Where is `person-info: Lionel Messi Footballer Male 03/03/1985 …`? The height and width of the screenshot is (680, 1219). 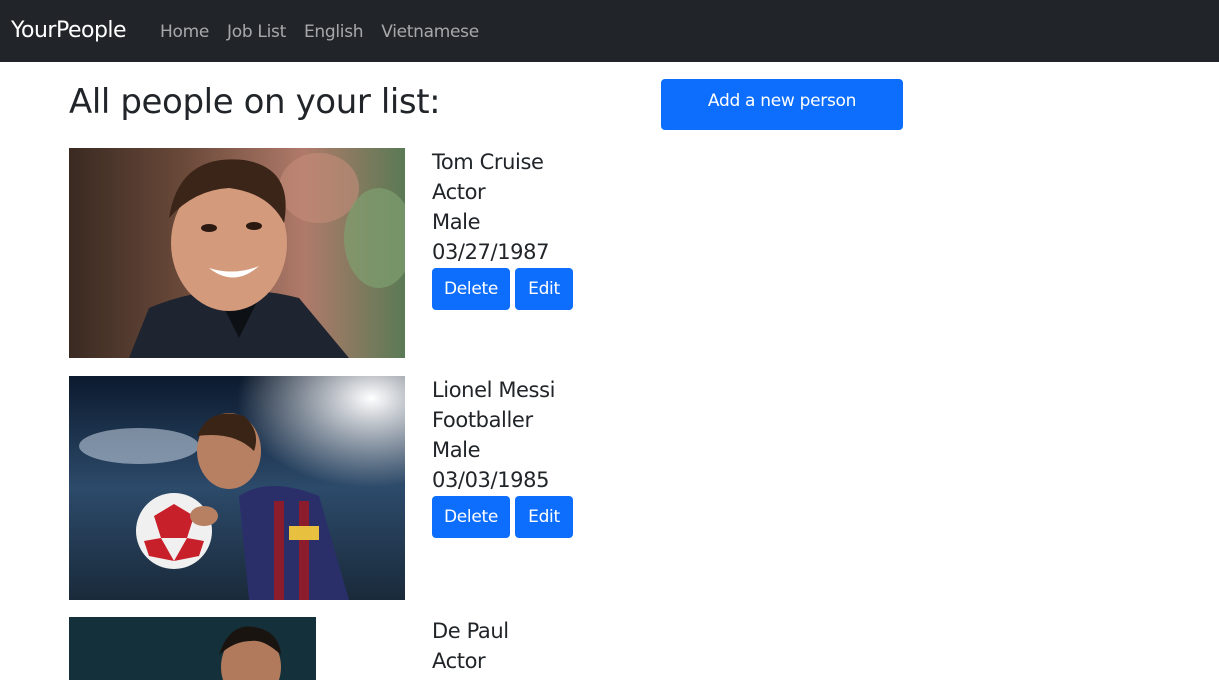 person-info: Lionel Messi Footballer Male 03/03/1985 … is located at coordinates (502, 456).